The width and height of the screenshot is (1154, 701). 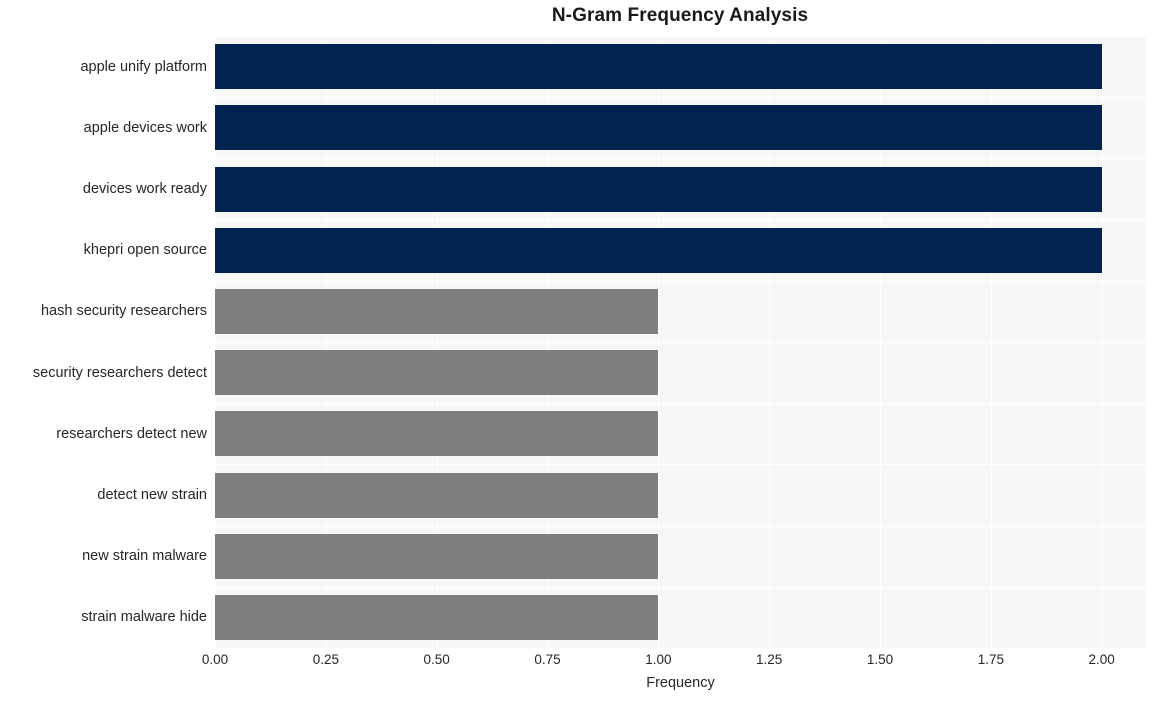 I want to click on y-axis-tick-label: security researchers detect, so click(x=119, y=372).